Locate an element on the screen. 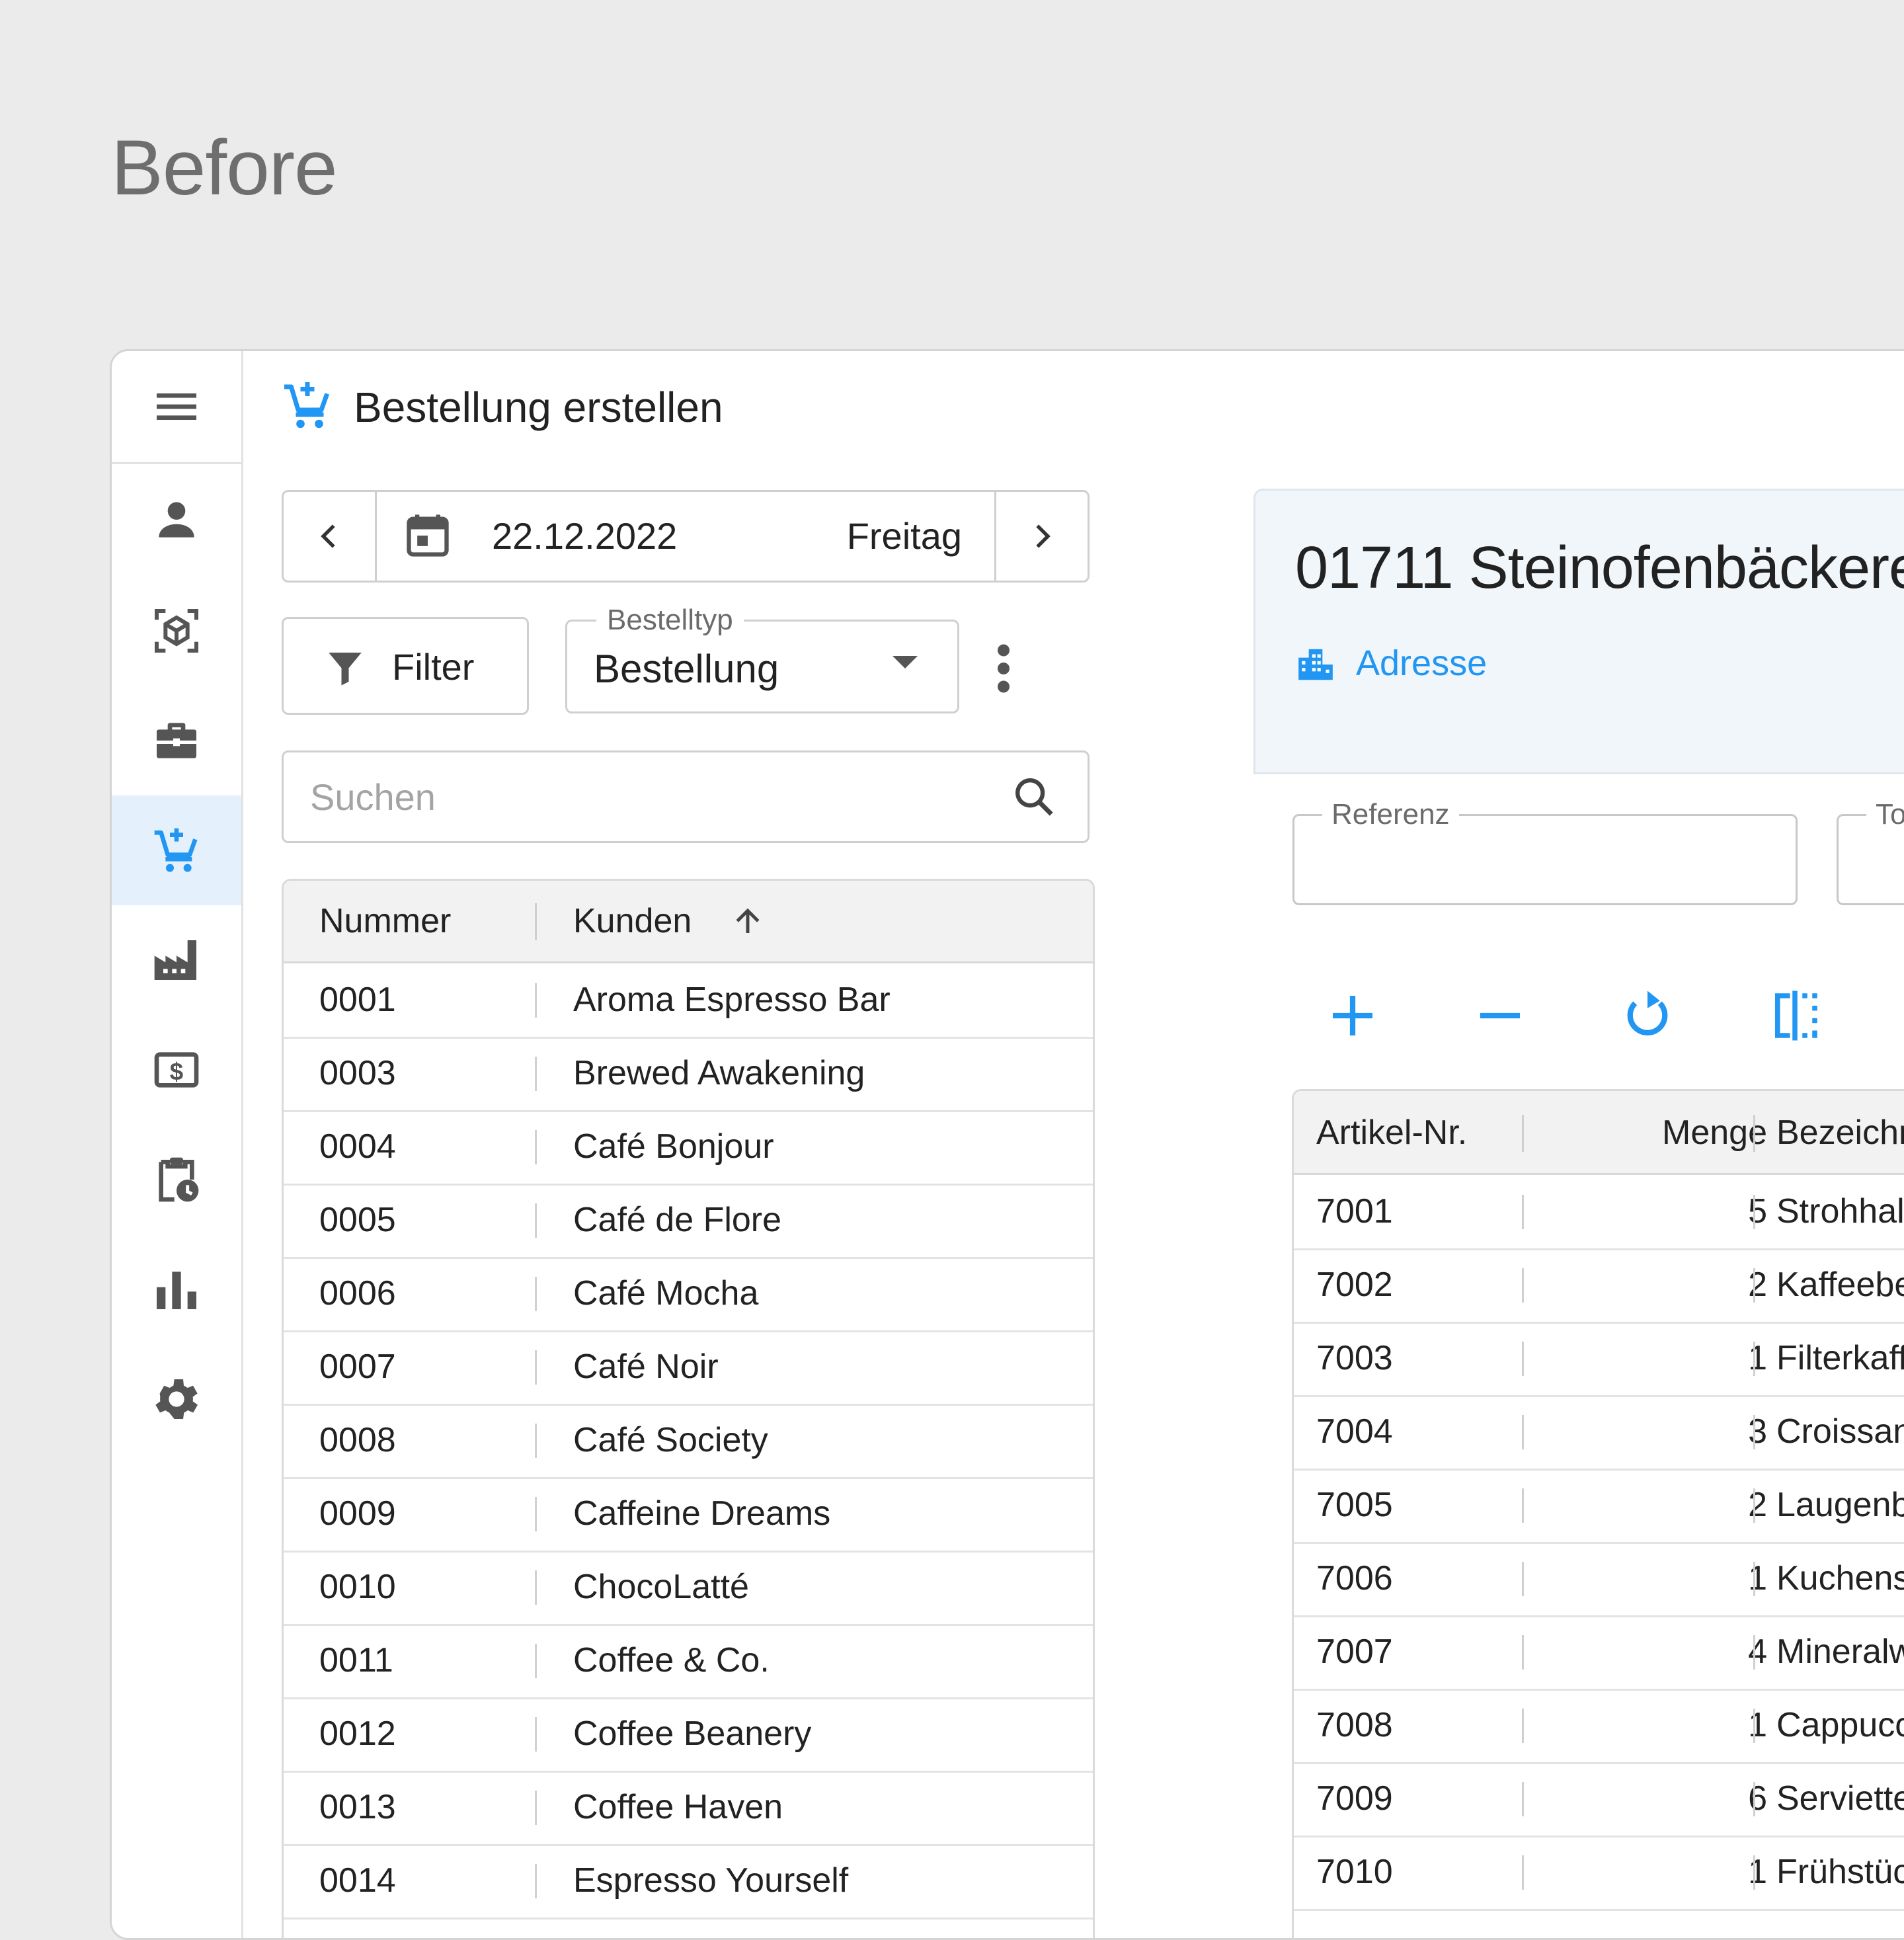  sidebar-item-settings is located at coordinates (176, 1399).